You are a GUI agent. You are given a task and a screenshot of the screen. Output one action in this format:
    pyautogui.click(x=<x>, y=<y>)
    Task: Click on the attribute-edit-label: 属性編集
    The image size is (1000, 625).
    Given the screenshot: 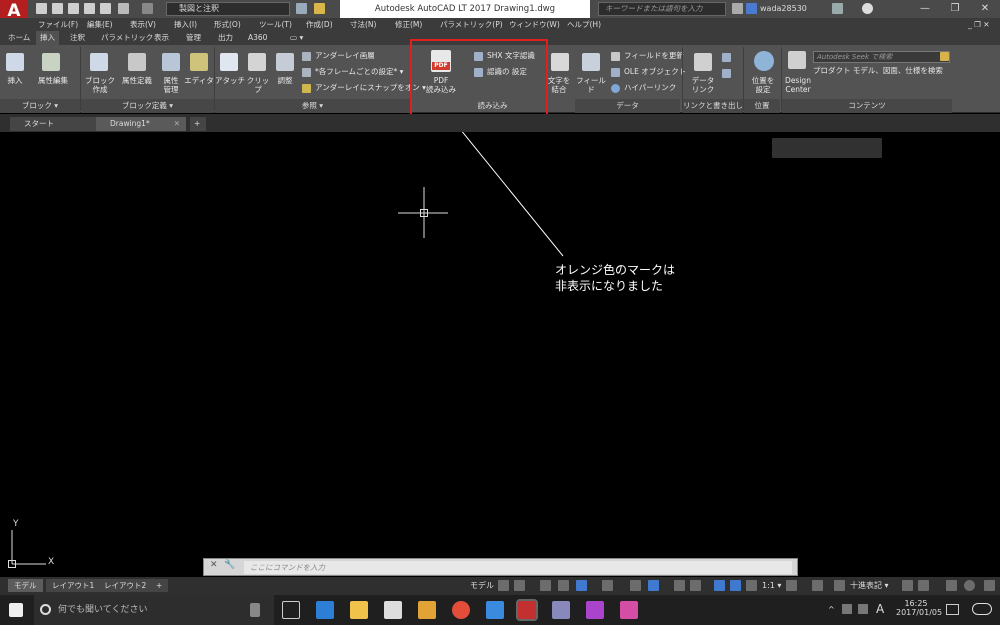 What is the action you would take?
    pyautogui.click(x=53, y=80)
    